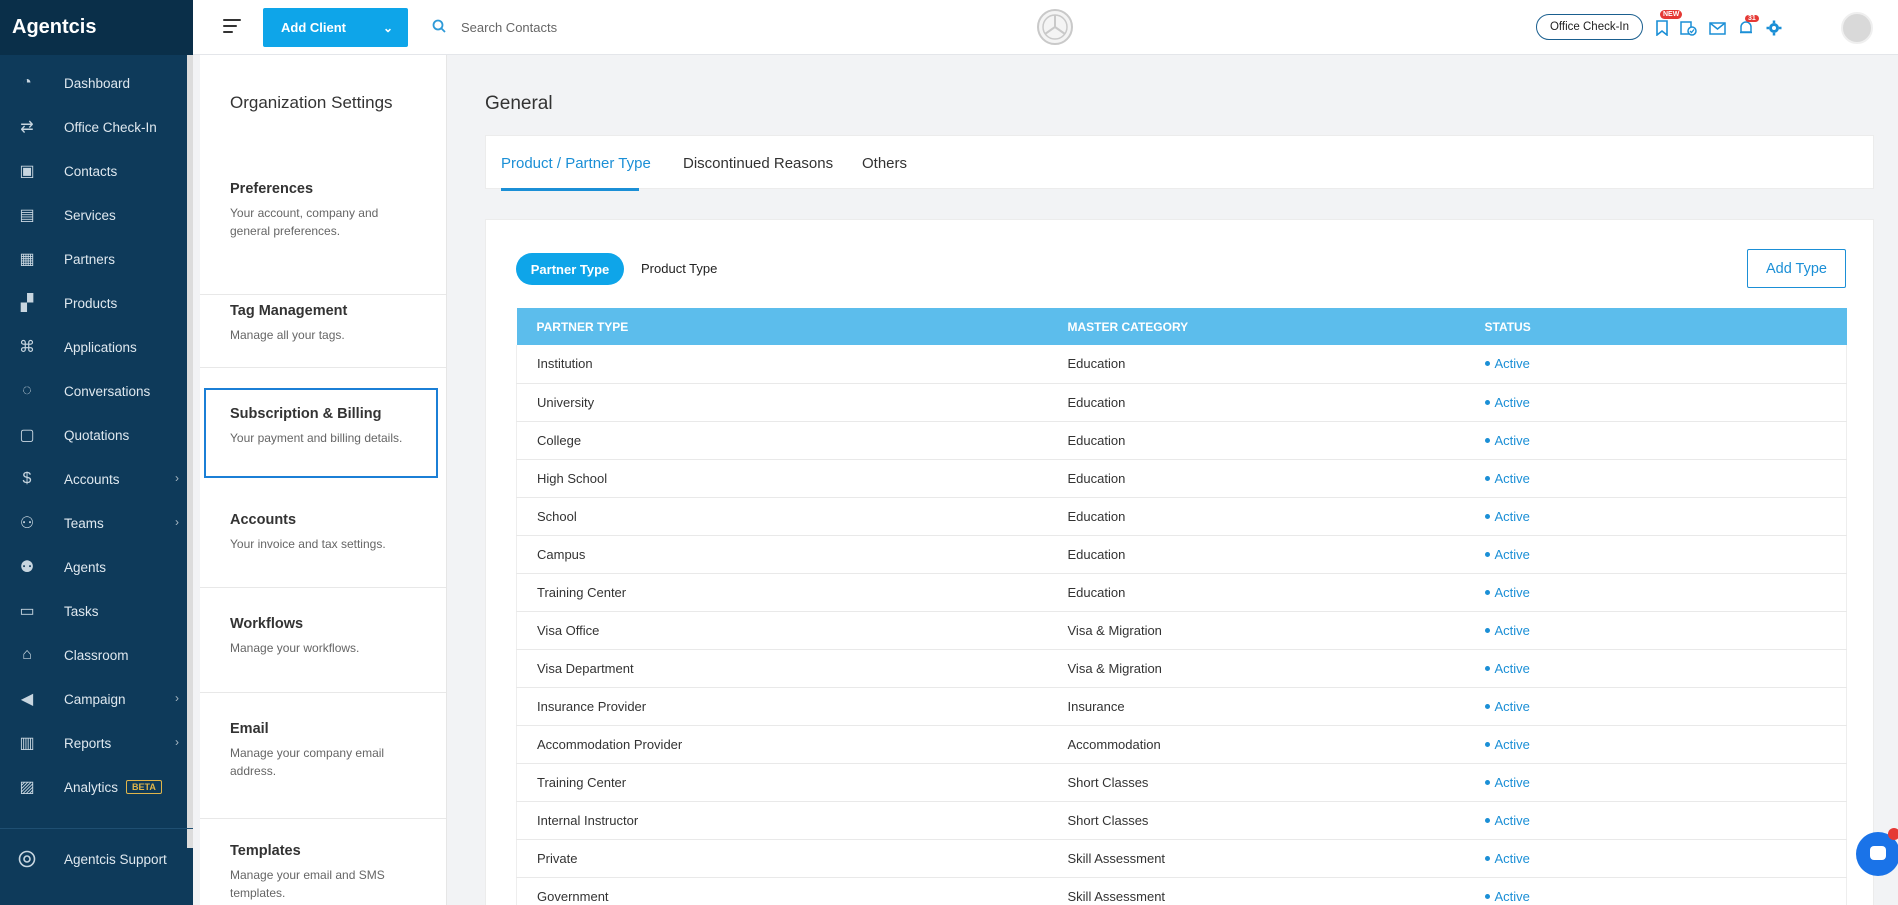 This screenshot has width=1898, height=905. Describe the element at coordinates (1181, 364) in the screenshot. I see `table-row: Institution Education Active` at that location.